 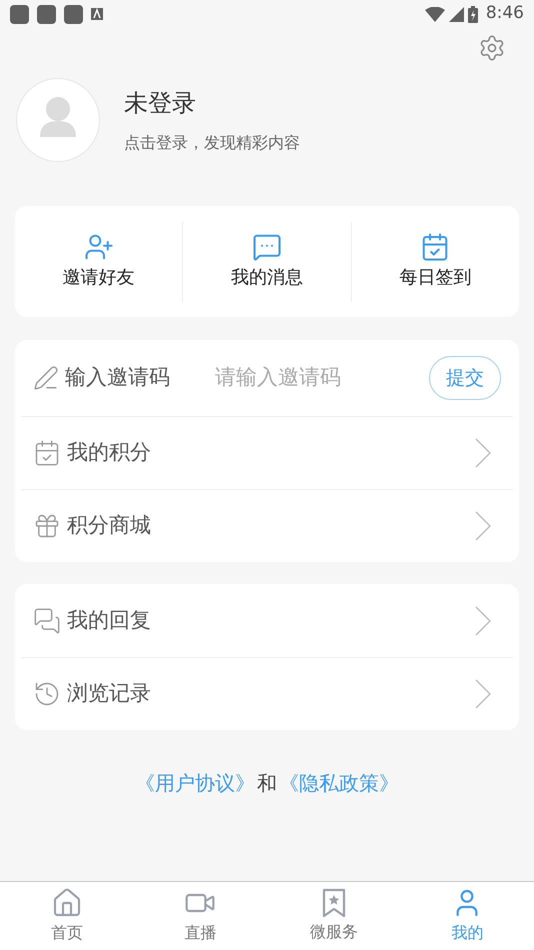 I want to click on tab-item: 直播, so click(x=200, y=916).